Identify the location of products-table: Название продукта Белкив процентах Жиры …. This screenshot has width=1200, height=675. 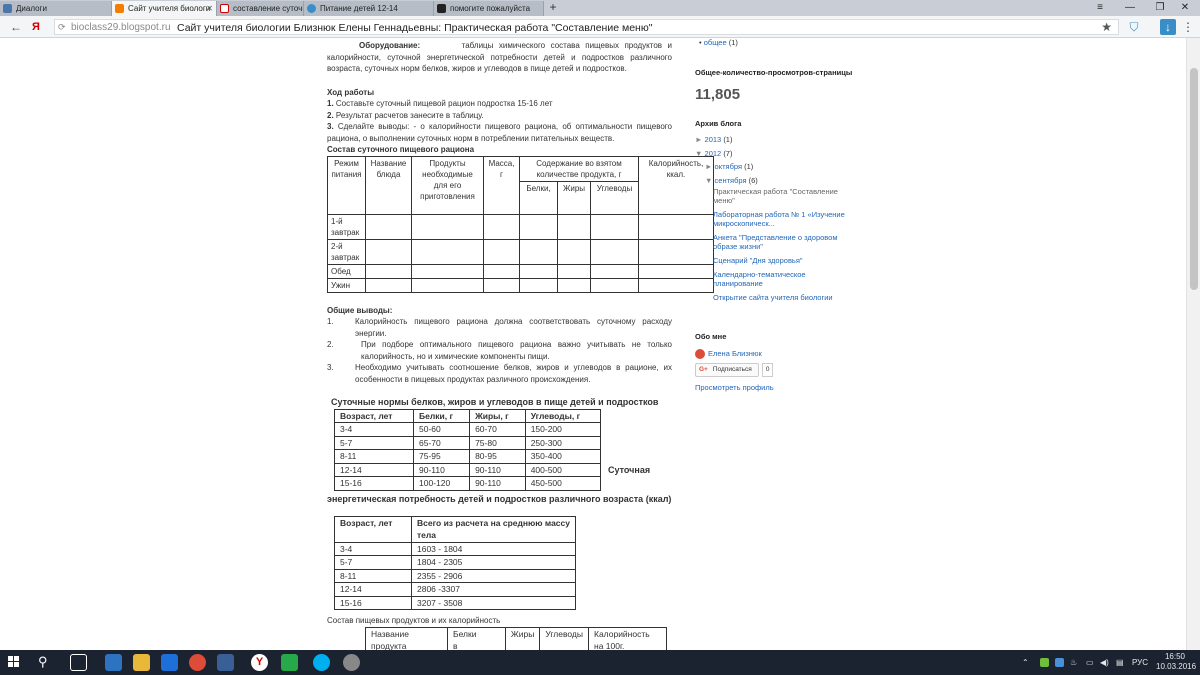
(516, 638).